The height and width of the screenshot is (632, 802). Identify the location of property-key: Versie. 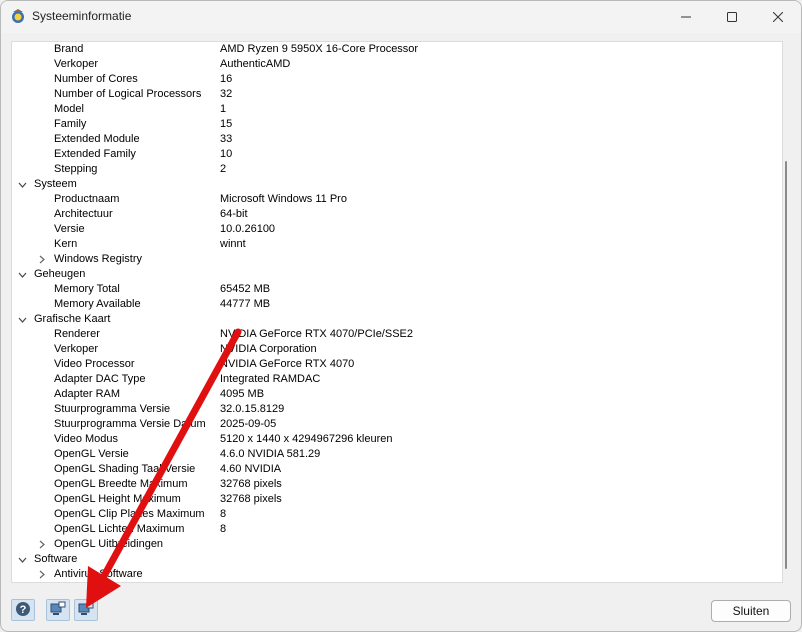
(69, 229).